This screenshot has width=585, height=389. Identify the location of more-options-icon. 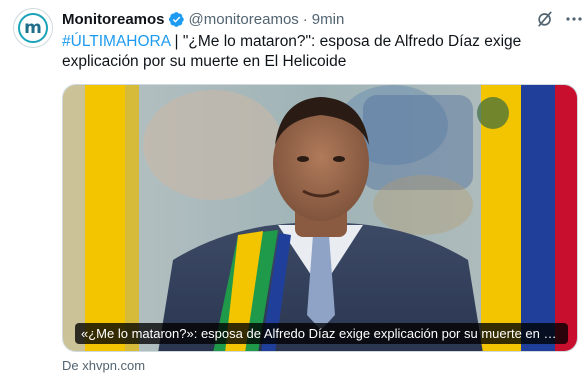
(574, 19).